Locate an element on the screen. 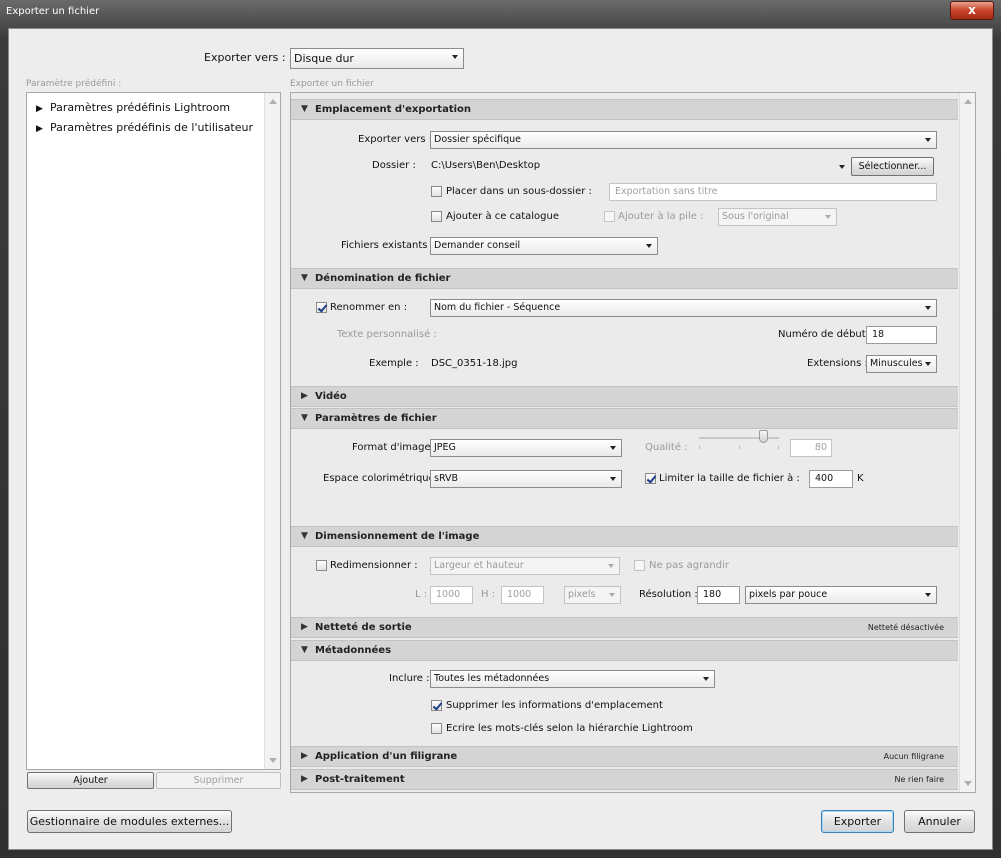 Image resolution: width=1001 pixels, height=858 pixels. image-format-select: JPEG is located at coordinates (526, 448).